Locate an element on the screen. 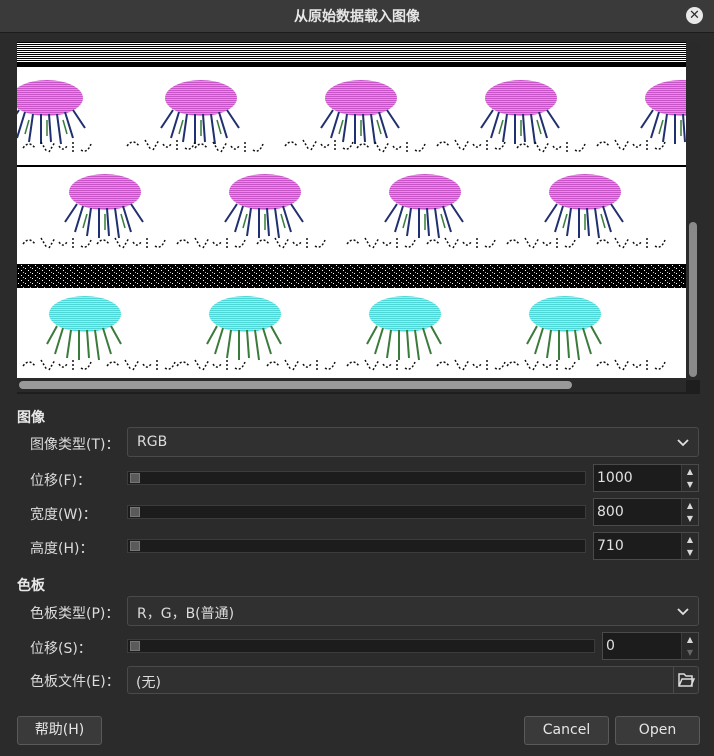 This screenshot has width=714, height=756. horizontal-scroll-thumb is located at coordinates (295, 385).